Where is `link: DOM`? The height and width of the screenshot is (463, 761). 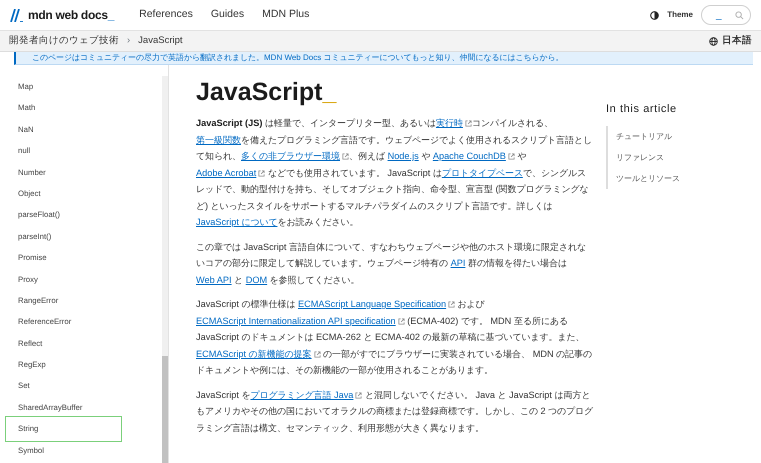 link: DOM is located at coordinates (257, 279).